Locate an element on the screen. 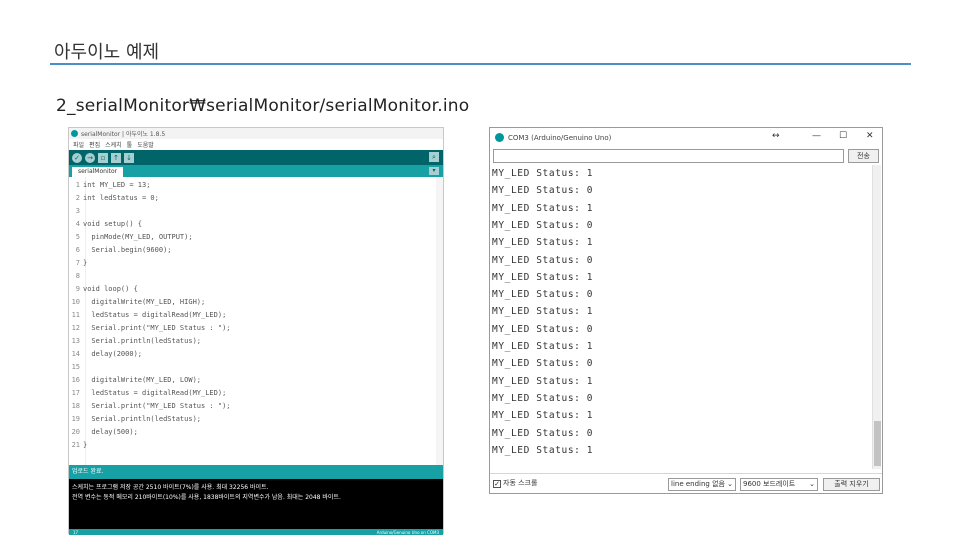 The height and width of the screenshot is (540, 960). menu-file: 파일 is located at coordinates (78, 144).